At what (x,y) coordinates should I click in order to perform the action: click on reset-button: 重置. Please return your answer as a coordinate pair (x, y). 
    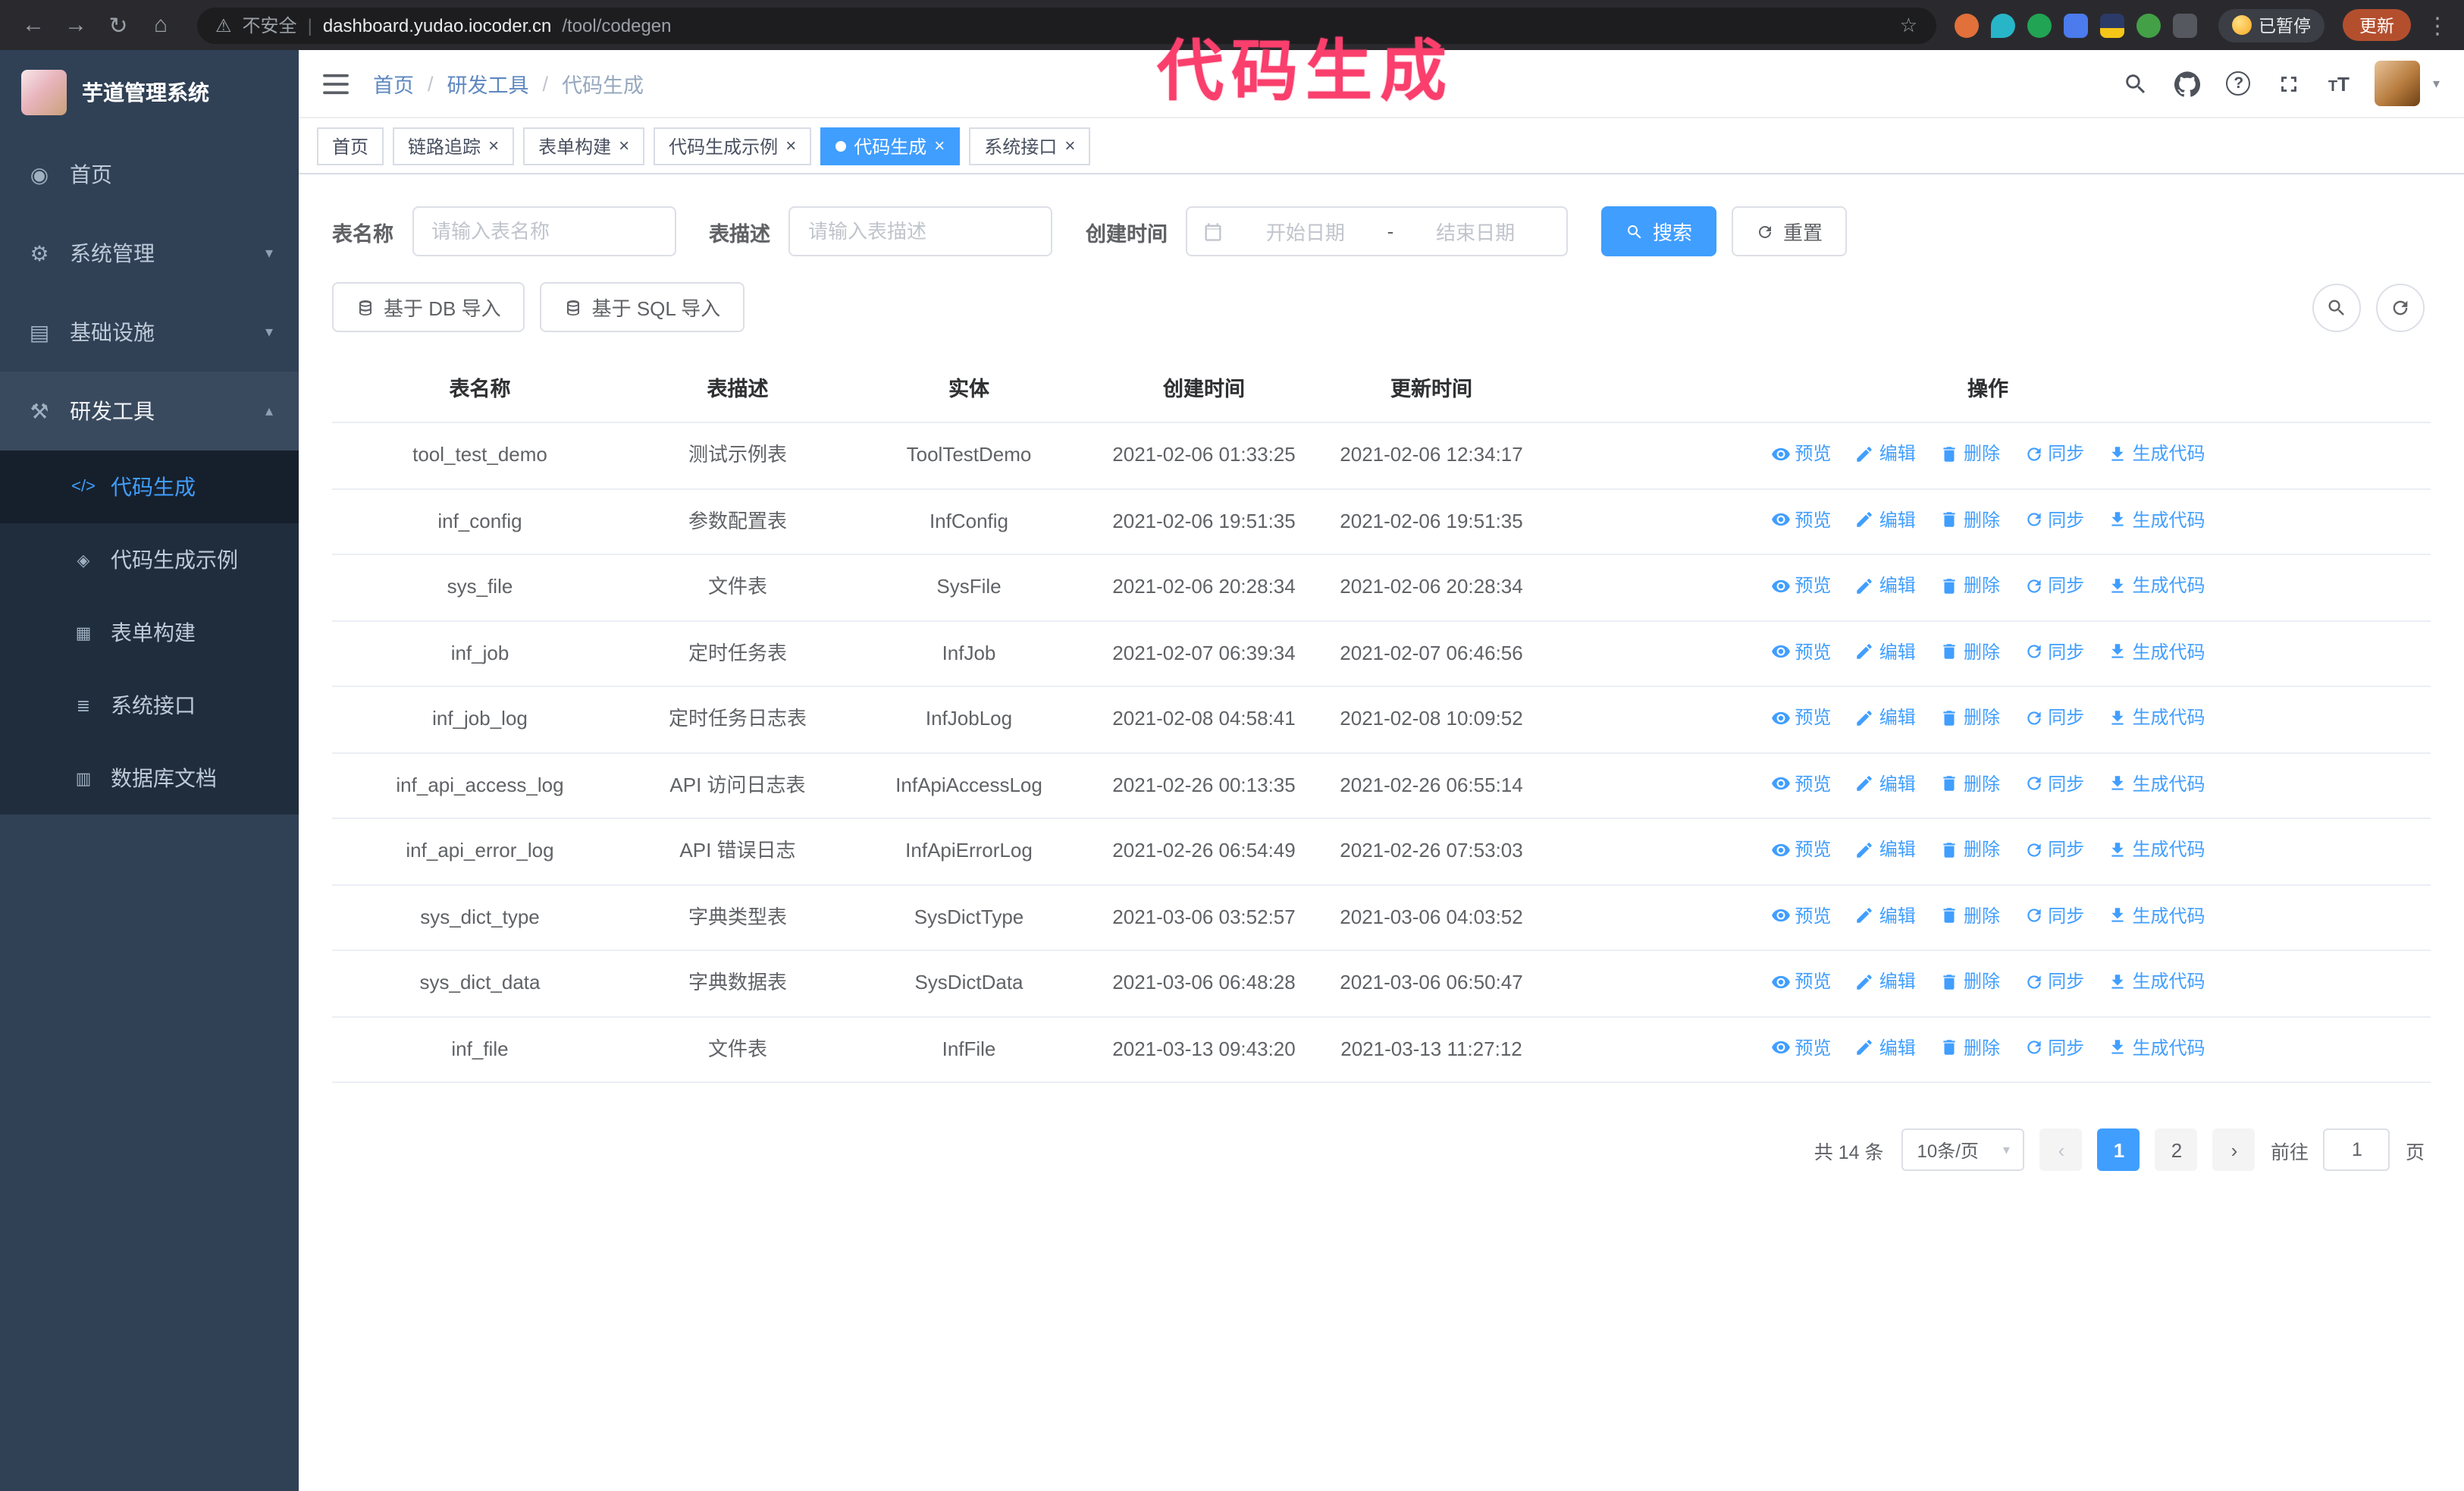
    Looking at the image, I should click on (1790, 231).